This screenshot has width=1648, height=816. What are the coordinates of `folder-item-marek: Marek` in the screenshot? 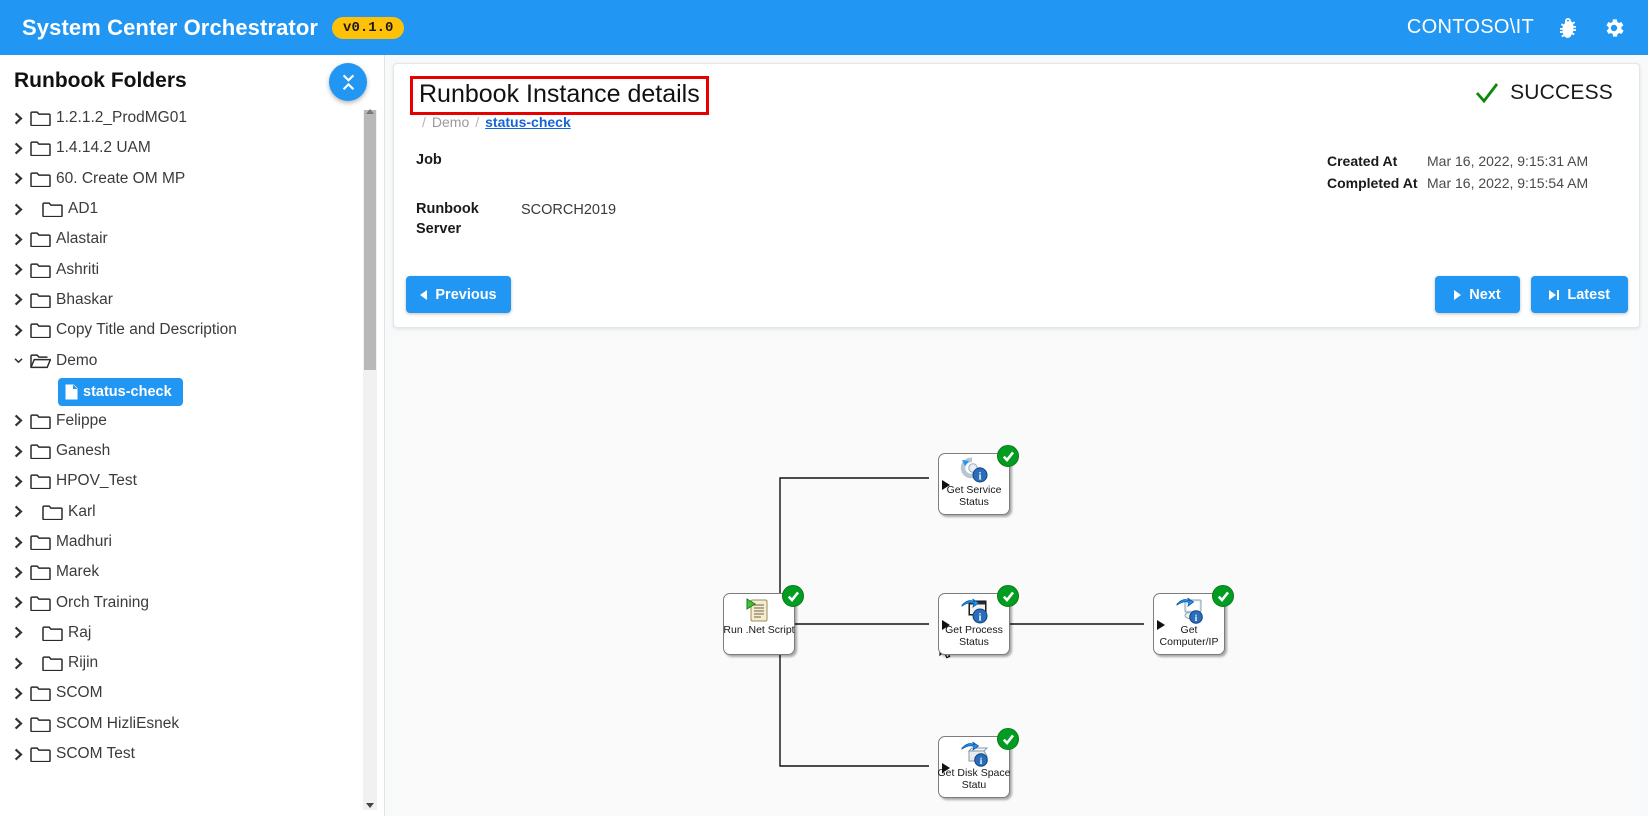 It's located at (192, 572).